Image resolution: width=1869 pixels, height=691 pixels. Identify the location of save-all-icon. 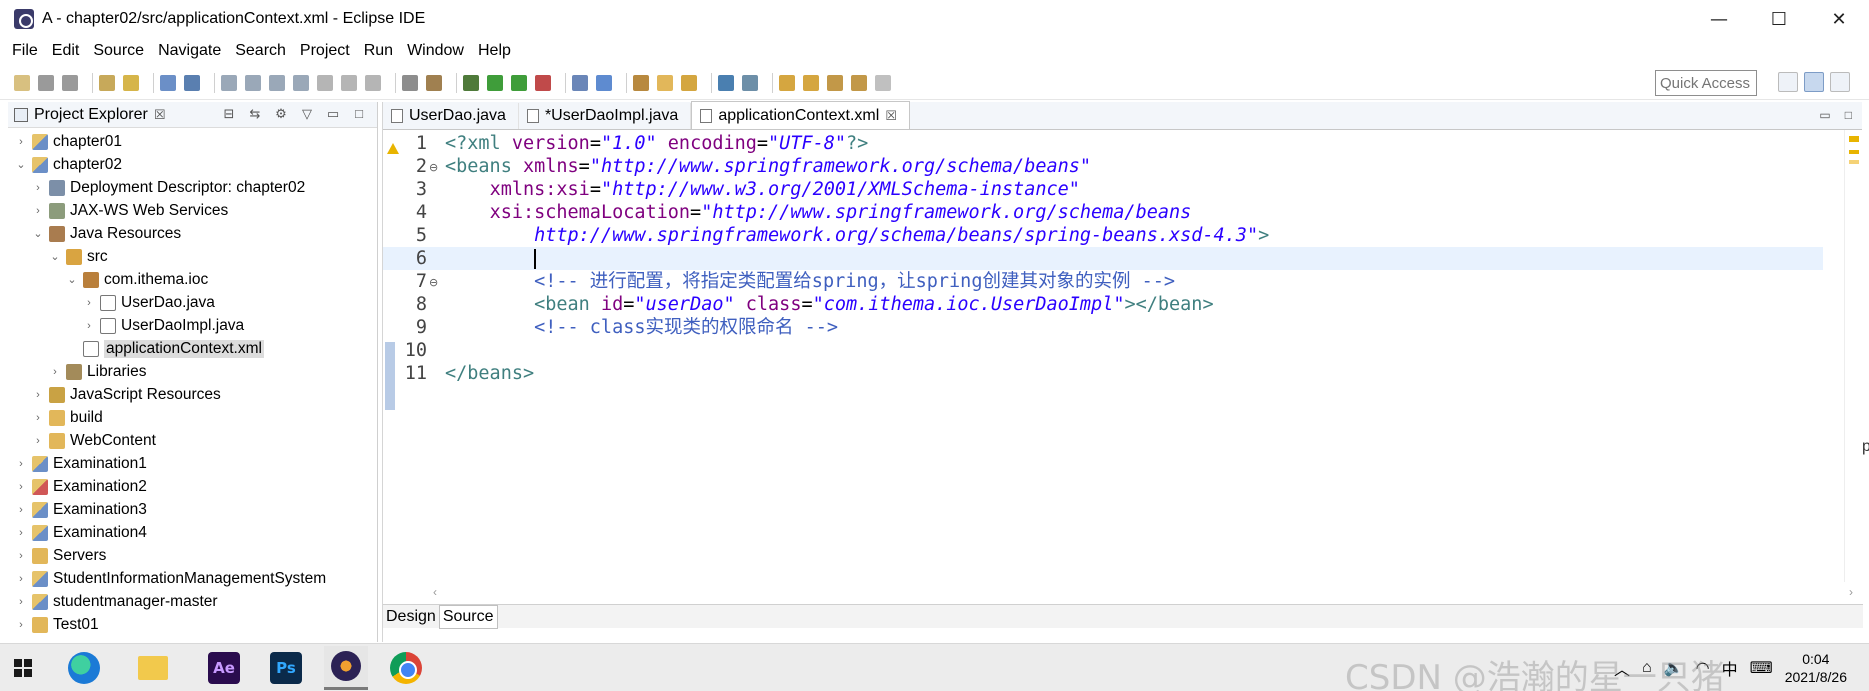
(70, 82).